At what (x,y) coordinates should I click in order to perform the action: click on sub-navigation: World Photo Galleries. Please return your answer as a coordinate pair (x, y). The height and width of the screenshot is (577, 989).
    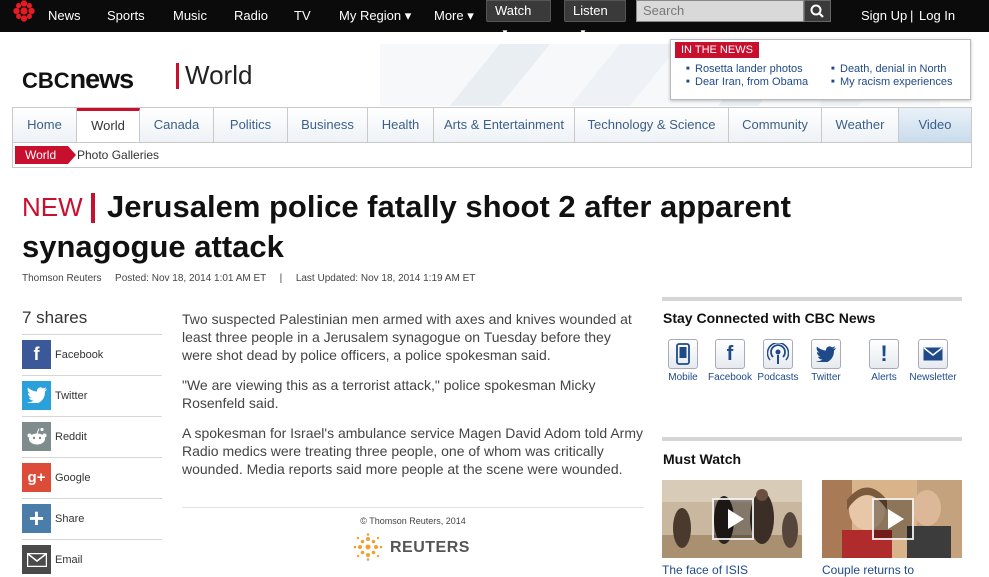
    Looking at the image, I should click on (492, 155).